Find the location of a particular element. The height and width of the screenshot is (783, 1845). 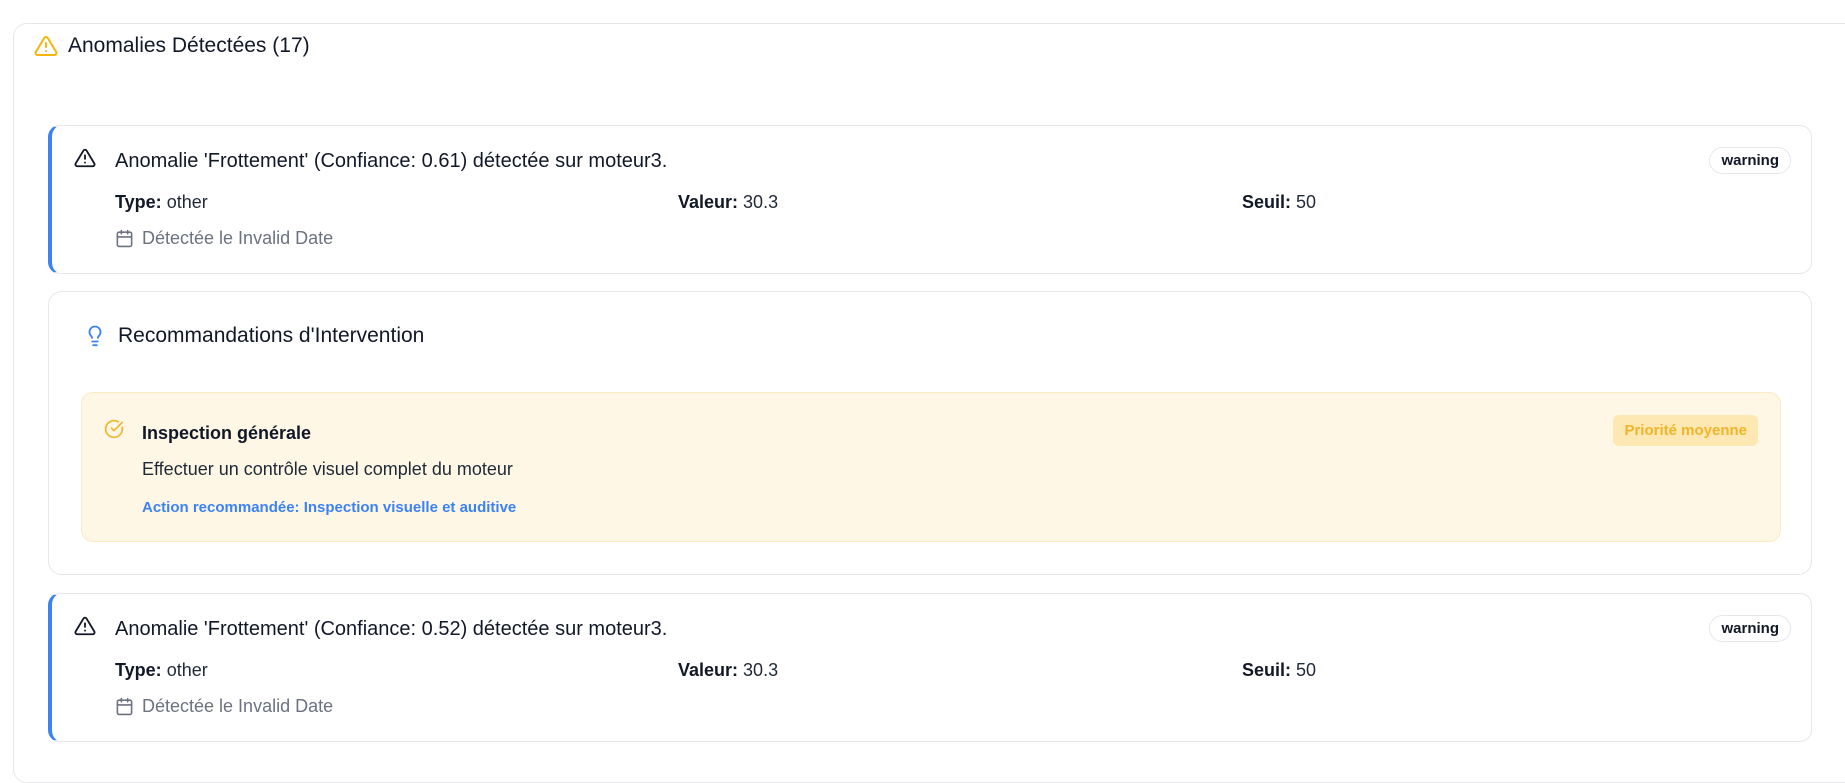

panel-header: Anomalies Détectées (17) is located at coordinates (172, 46).